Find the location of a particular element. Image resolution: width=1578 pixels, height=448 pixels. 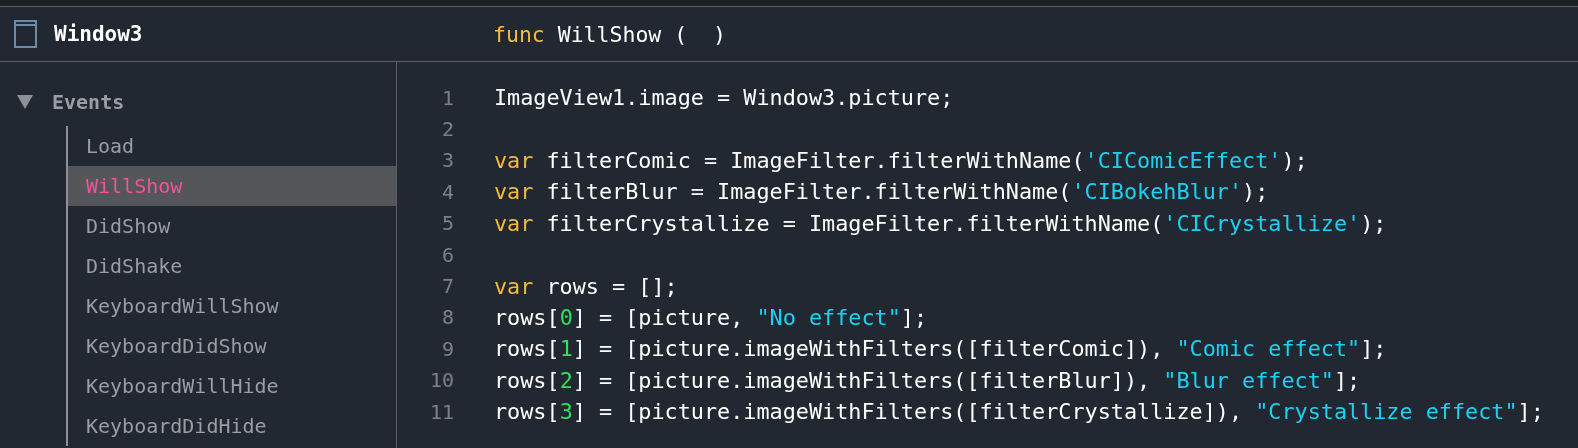

event-item: Load is located at coordinates (232, 146).